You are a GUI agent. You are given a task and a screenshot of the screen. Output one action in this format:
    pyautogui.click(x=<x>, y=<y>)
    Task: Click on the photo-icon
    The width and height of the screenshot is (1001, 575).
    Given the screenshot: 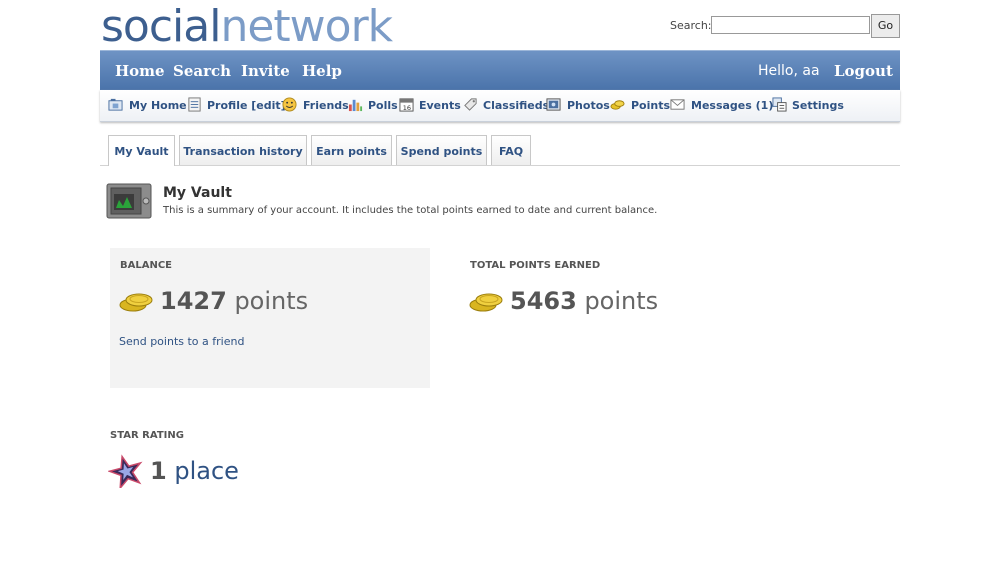 What is the action you would take?
    pyautogui.click(x=553, y=104)
    